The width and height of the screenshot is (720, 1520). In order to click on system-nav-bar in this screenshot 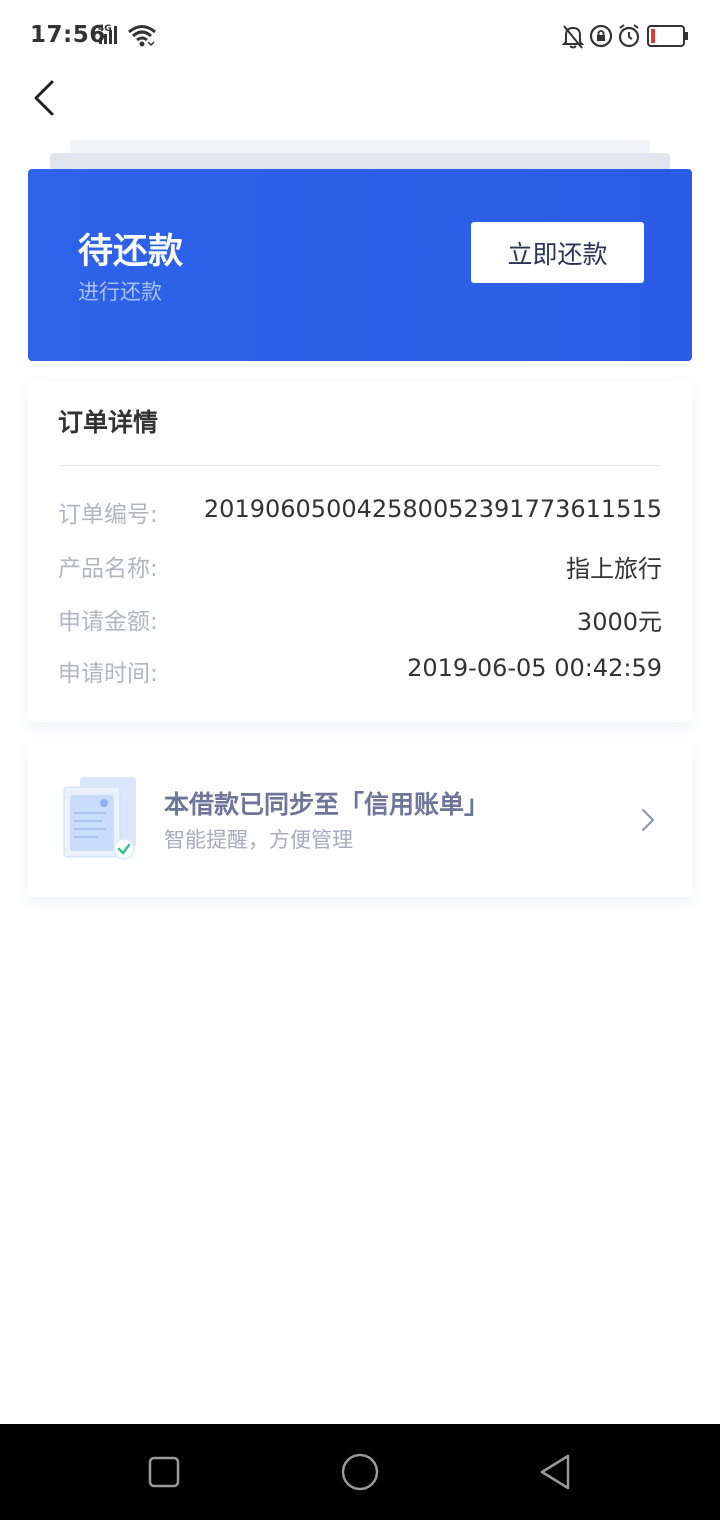, I will do `click(360, 1472)`.